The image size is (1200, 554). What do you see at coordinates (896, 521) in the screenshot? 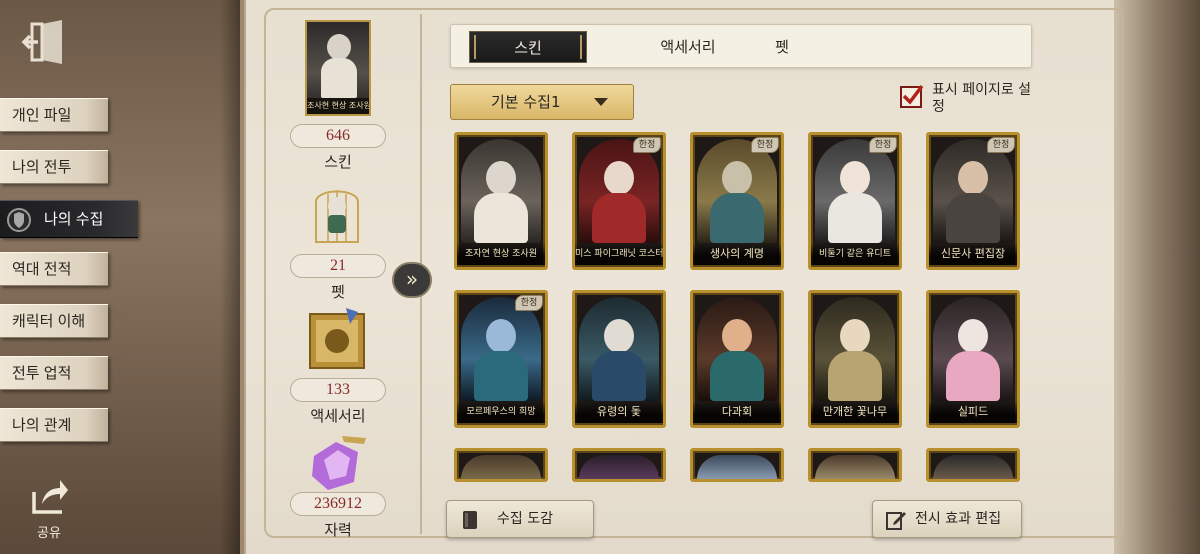
I see `edit-icon` at bounding box center [896, 521].